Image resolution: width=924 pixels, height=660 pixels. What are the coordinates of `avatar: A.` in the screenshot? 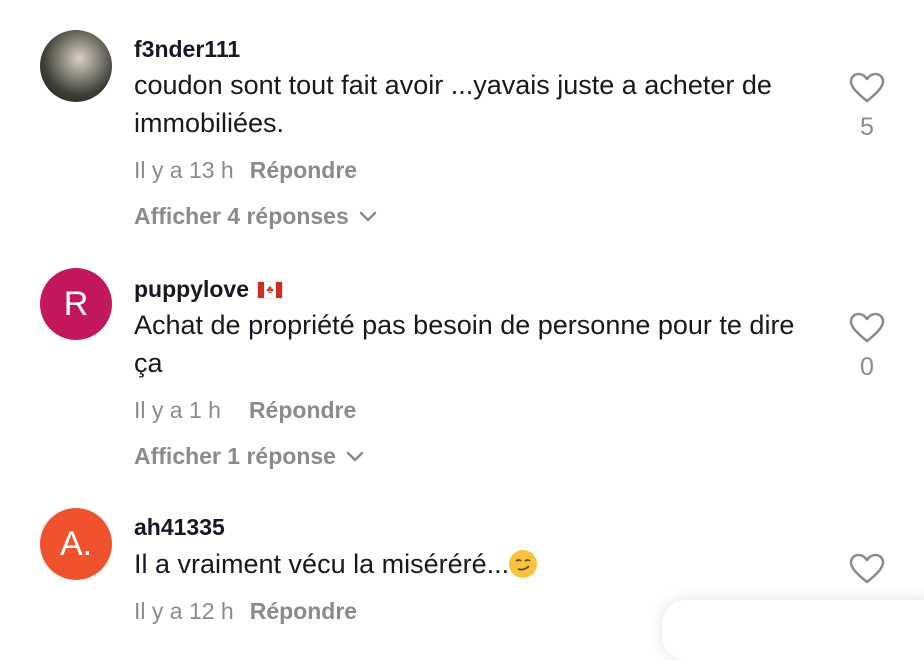 It's located at (76, 544).